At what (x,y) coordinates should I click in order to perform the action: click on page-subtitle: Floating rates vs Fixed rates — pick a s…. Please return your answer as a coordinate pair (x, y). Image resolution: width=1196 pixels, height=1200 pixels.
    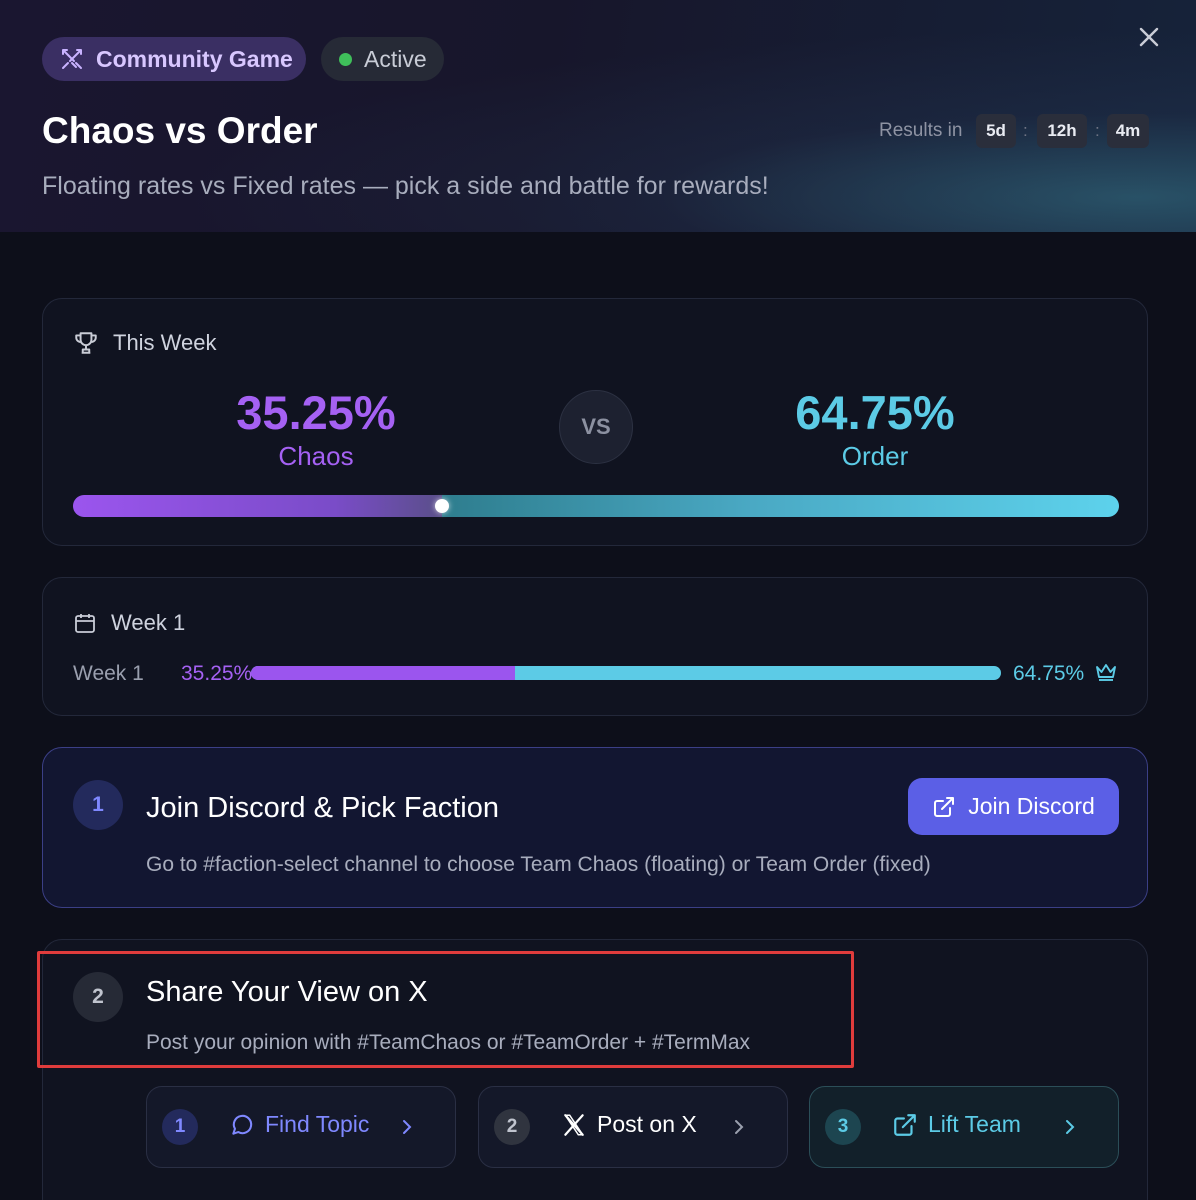
    Looking at the image, I should click on (405, 186).